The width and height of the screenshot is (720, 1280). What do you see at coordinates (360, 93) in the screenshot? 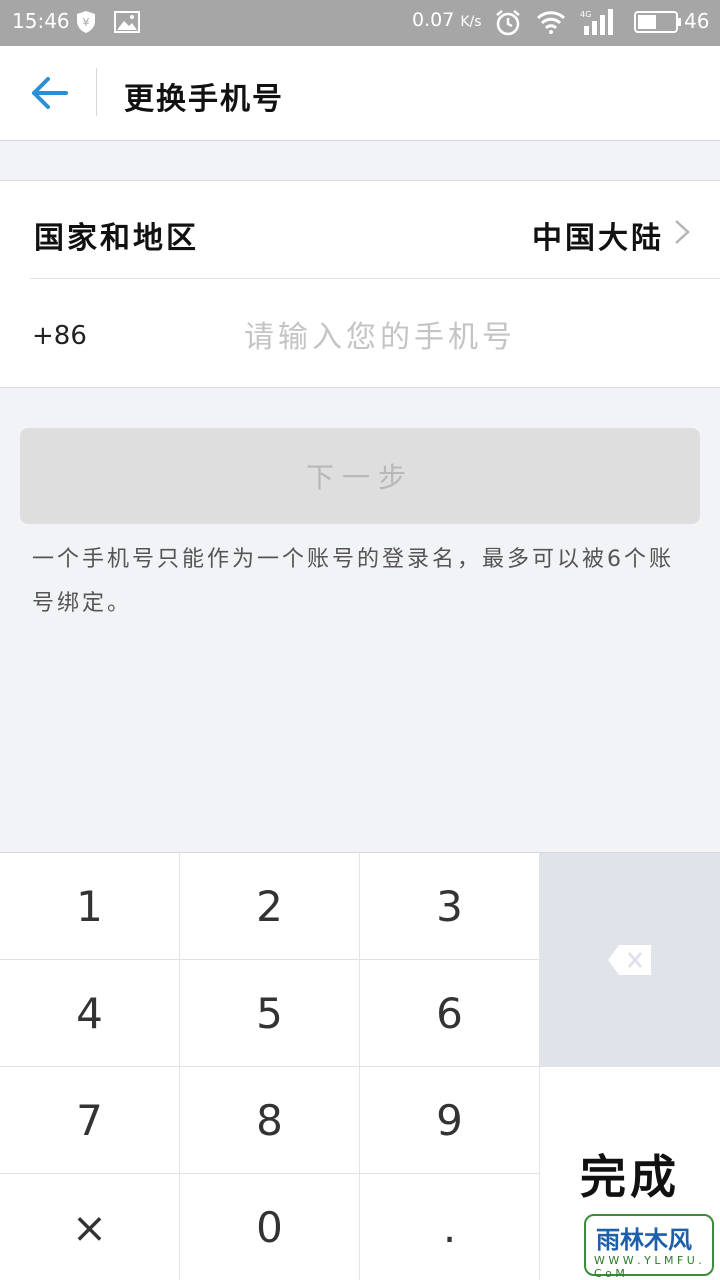
I see `app-header: 更换手机号` at bounding box center [360, 93].